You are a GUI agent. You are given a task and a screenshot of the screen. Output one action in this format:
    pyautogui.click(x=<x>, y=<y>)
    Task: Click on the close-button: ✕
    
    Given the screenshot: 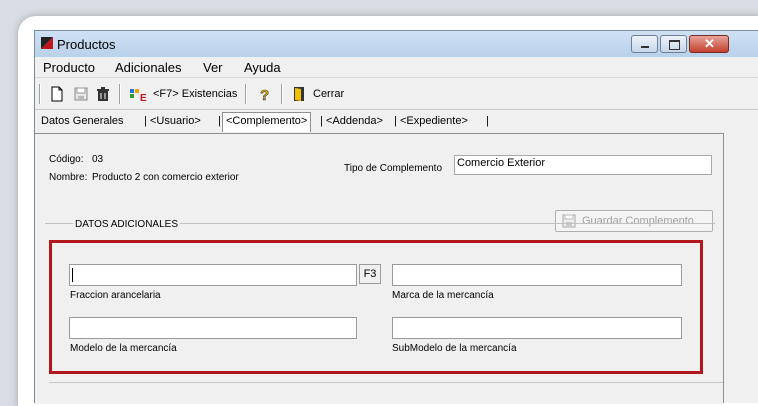 What is the action you would take?
    pyautogui.click(x=709, y=44)
    